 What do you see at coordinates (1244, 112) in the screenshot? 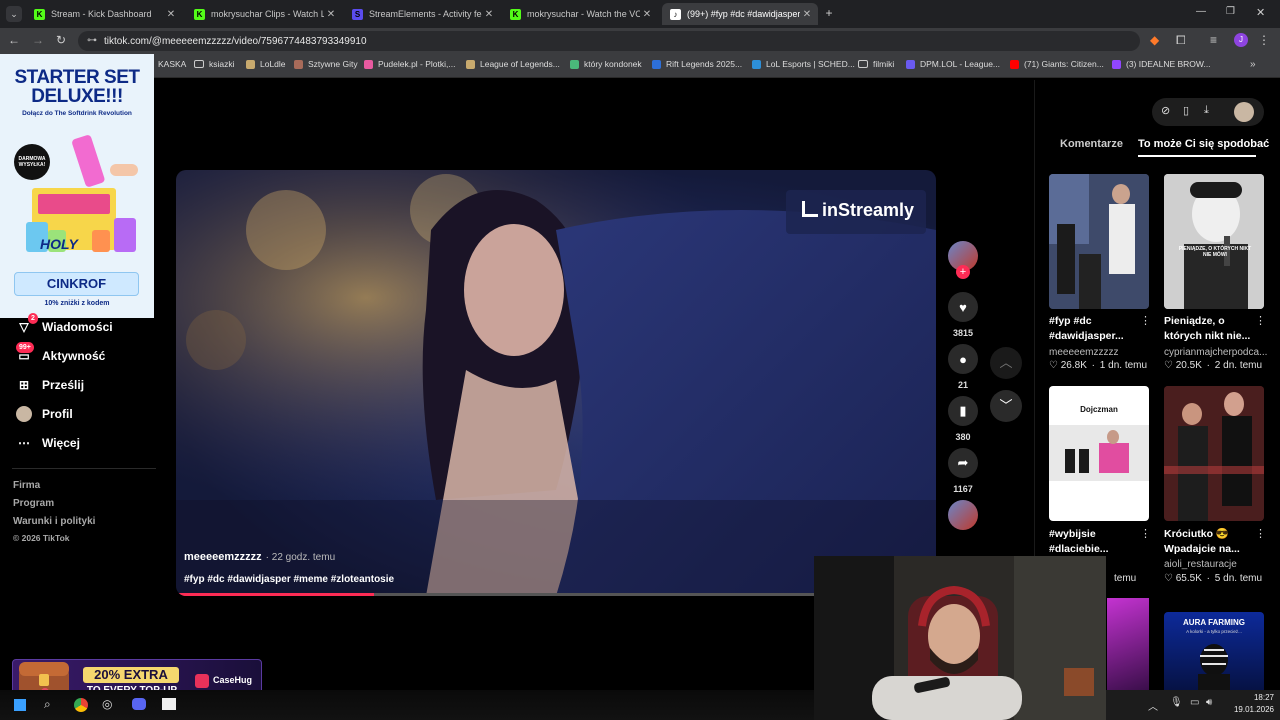
I see `user-avatar` at bounding box center [1244, 112].